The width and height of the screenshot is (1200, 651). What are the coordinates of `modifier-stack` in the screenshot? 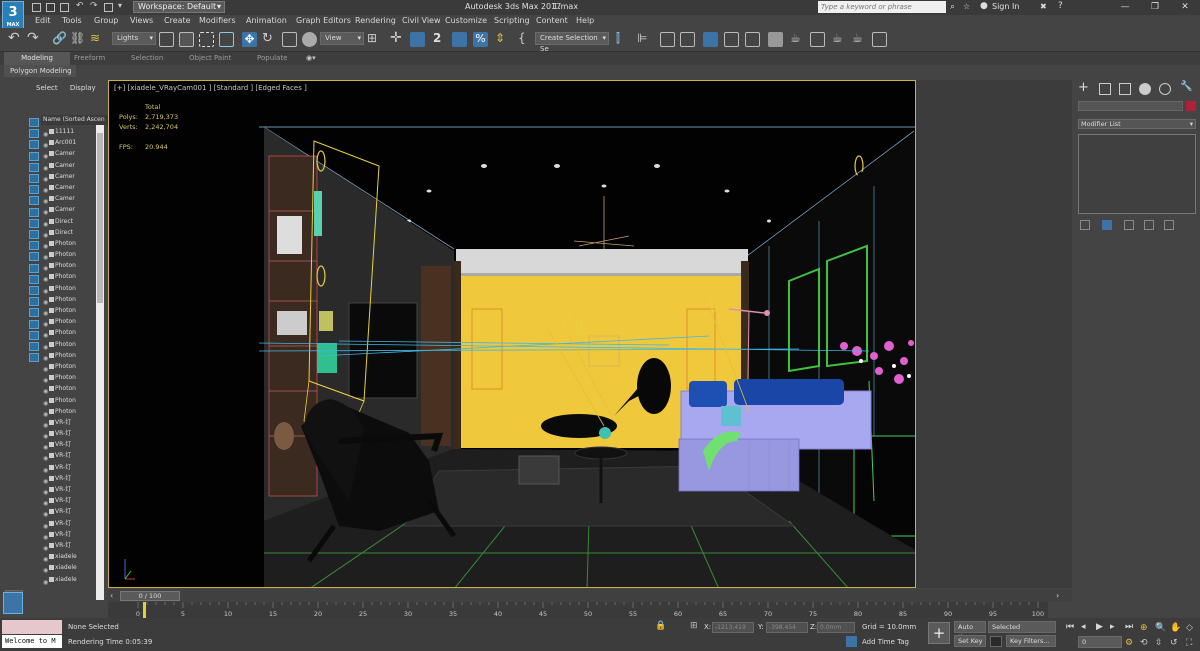 It's located at (1137, 174).